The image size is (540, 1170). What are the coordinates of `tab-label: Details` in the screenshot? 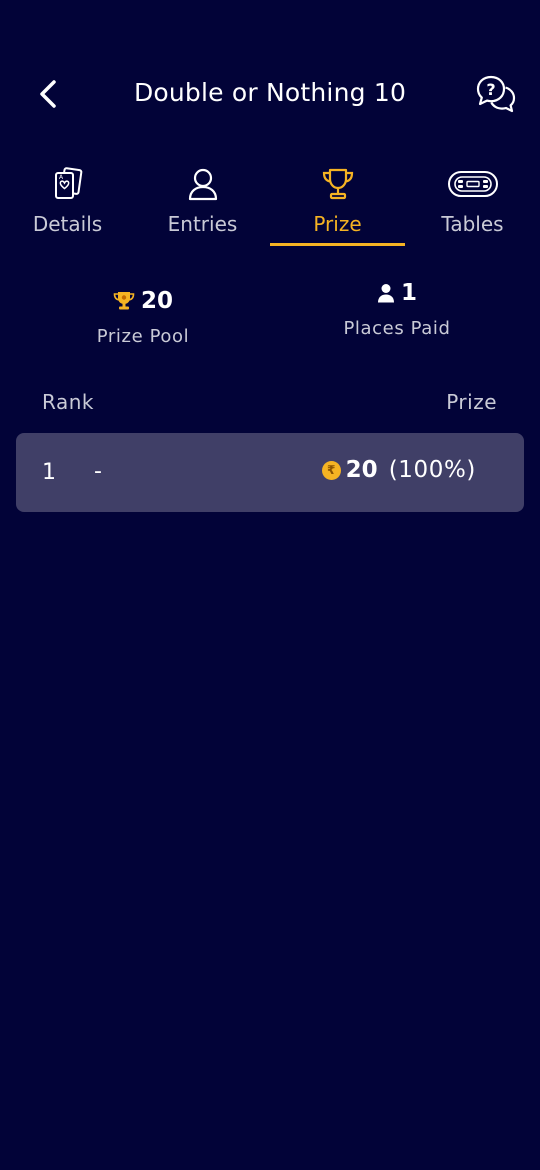 It's located at (67, 224).